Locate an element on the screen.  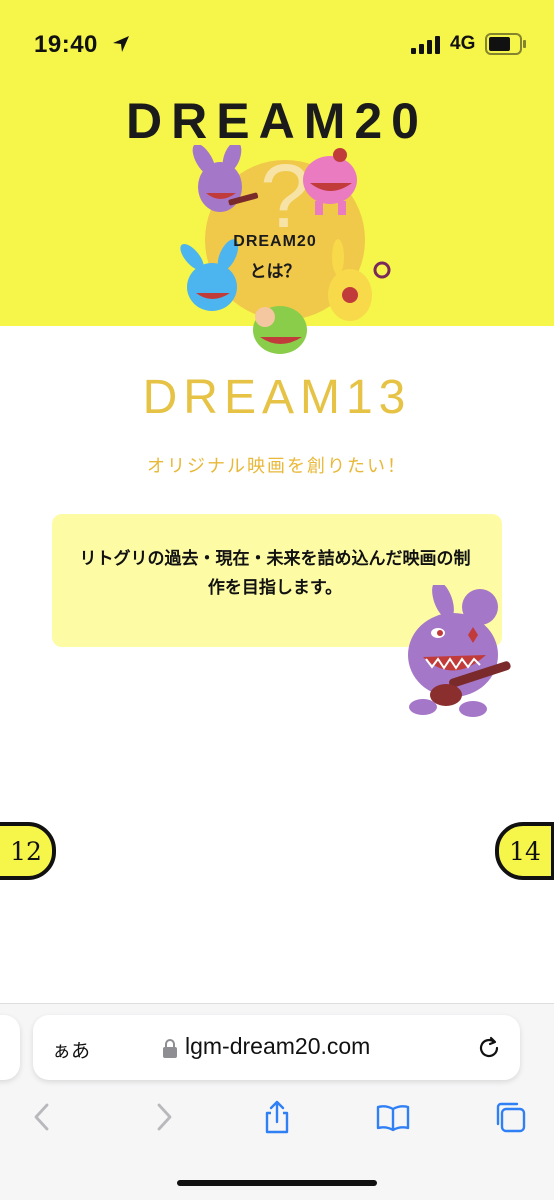
share-icon is located at coordinates (277, 1117).